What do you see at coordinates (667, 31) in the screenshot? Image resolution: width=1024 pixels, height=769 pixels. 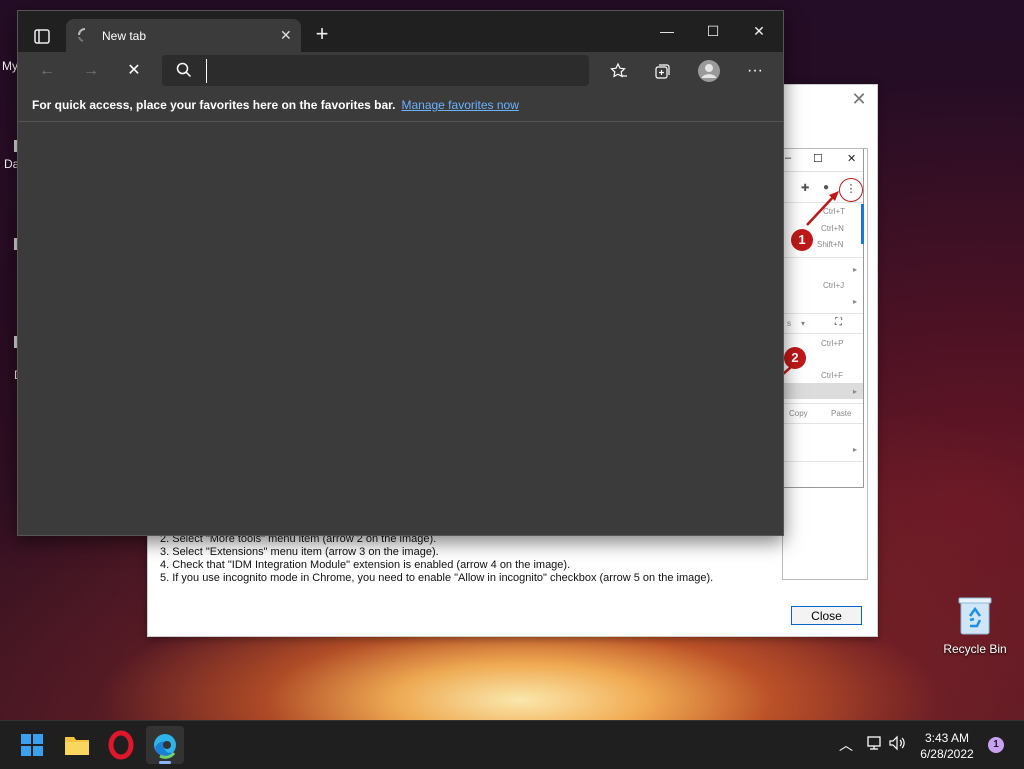 I see `minimize-button: —` at bounding box center [667, 31].